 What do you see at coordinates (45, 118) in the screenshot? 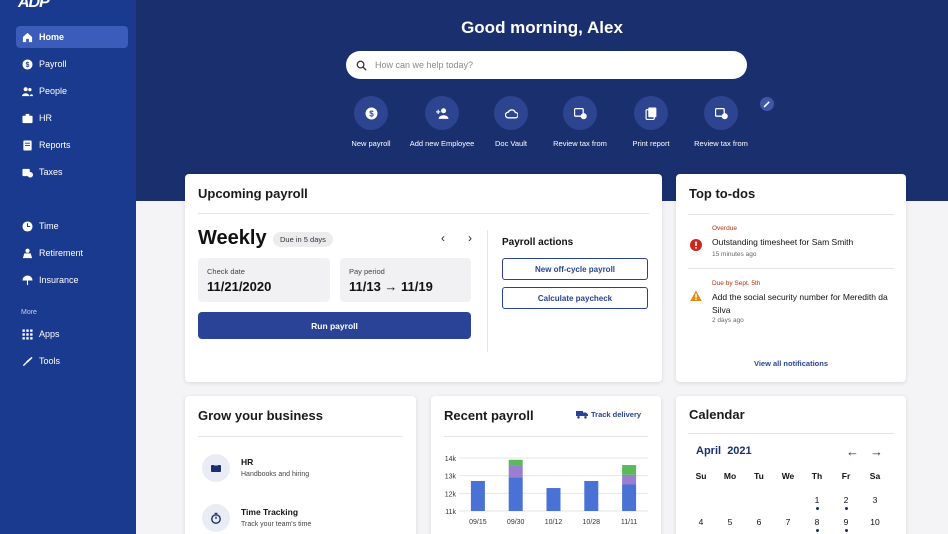
I see `sidebar-item-label: HR` at bounding box center [45, 118].